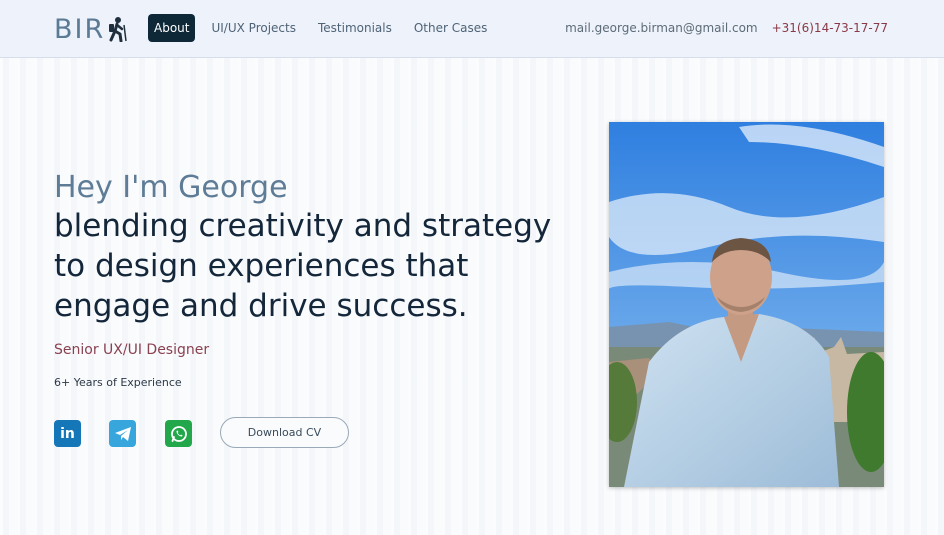 The height and width of the screenshot is (535, 944). What do you see at coordinates (451, 28) in the screenshot?
I see `nav-other-cases: Other Cases` at bounding box center [451, 28].